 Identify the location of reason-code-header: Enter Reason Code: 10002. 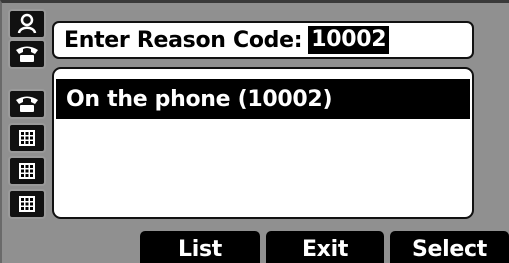
(263, 40).